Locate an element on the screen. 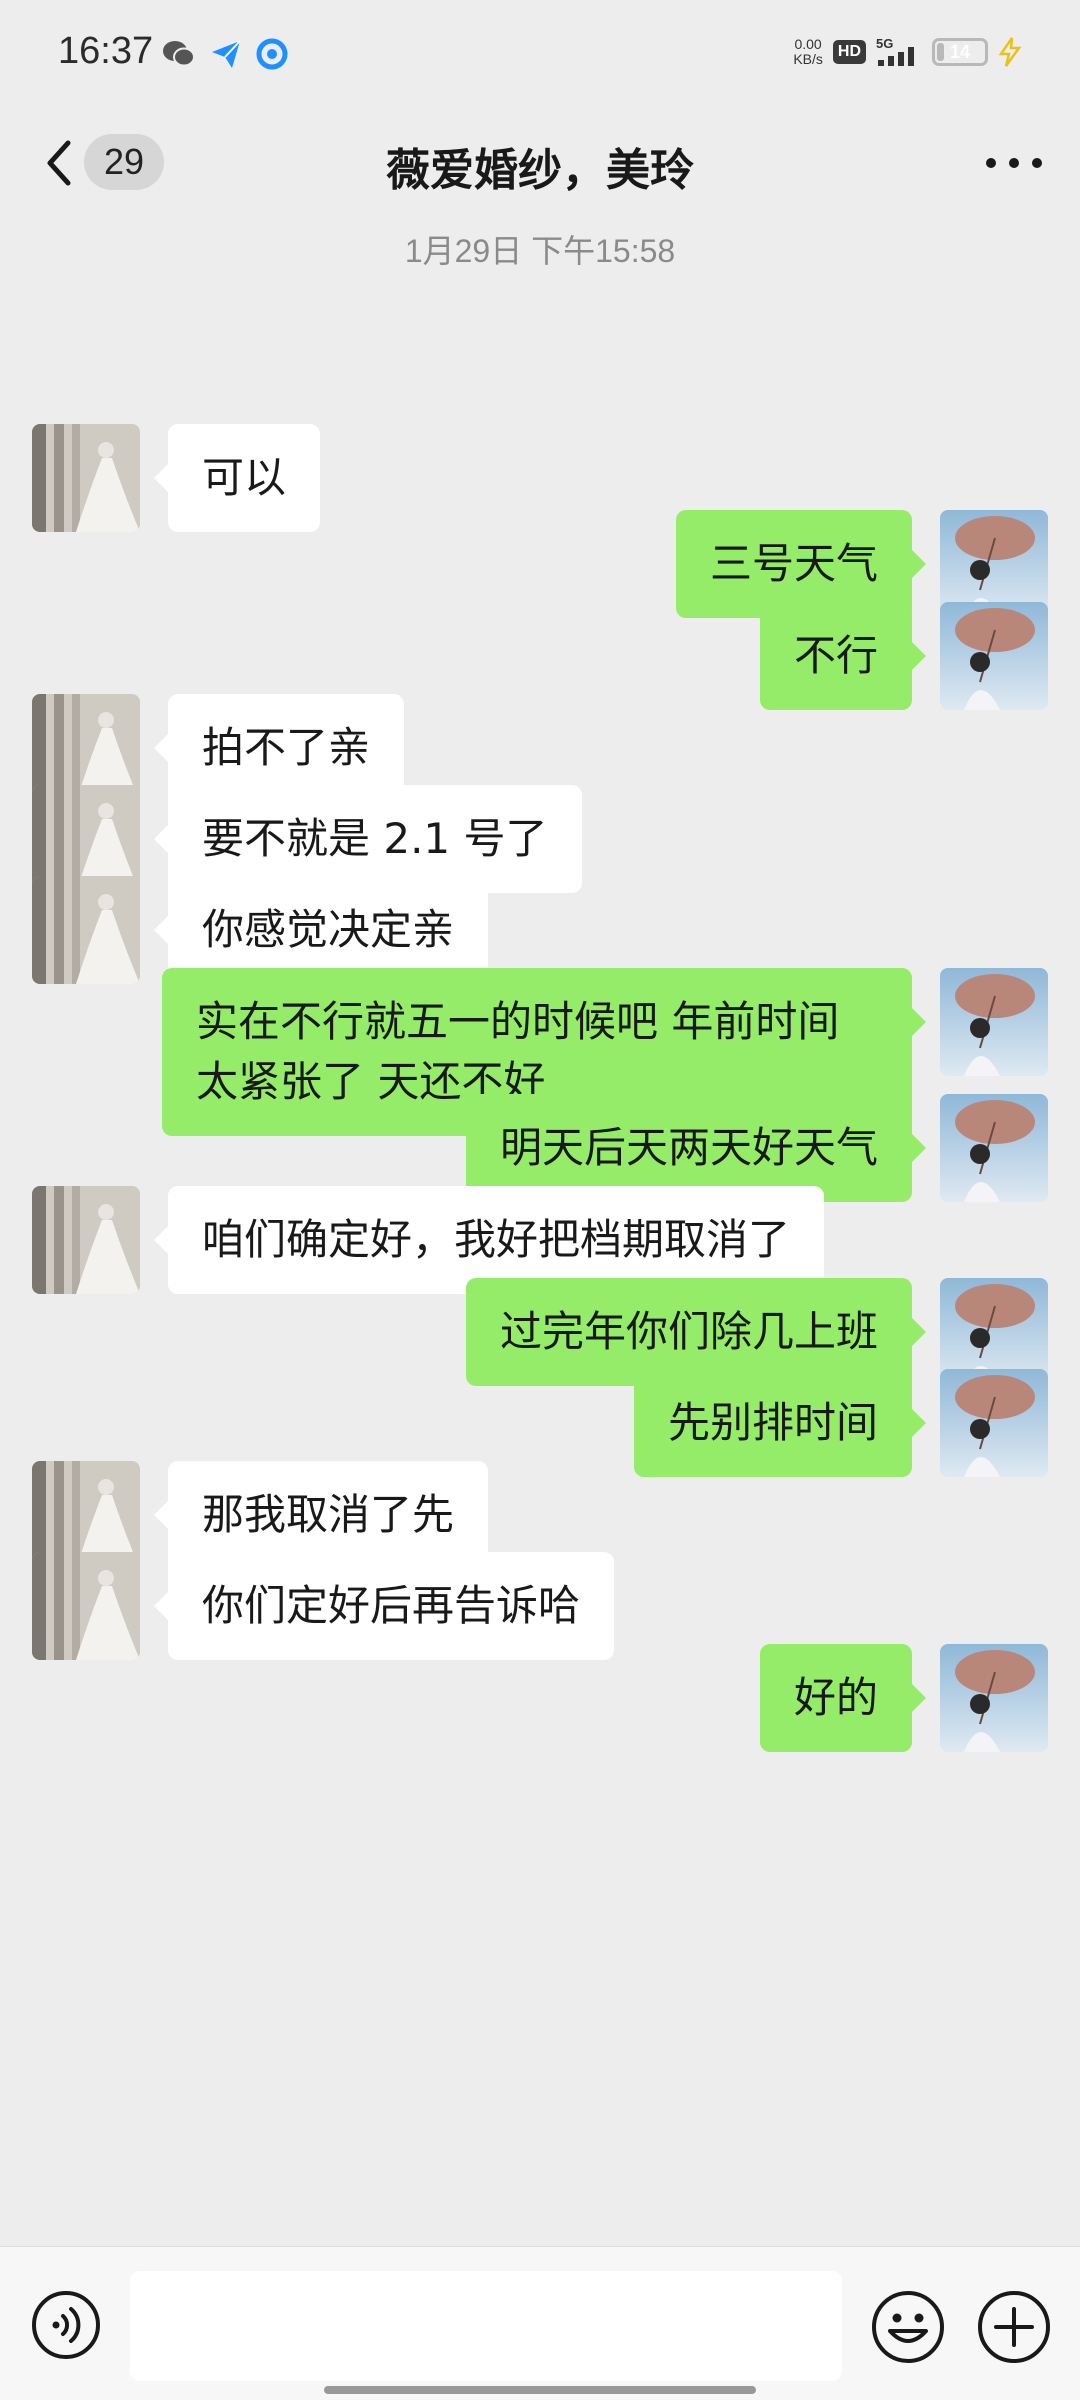  plus-icon is located at coordinates (1014, 2327).